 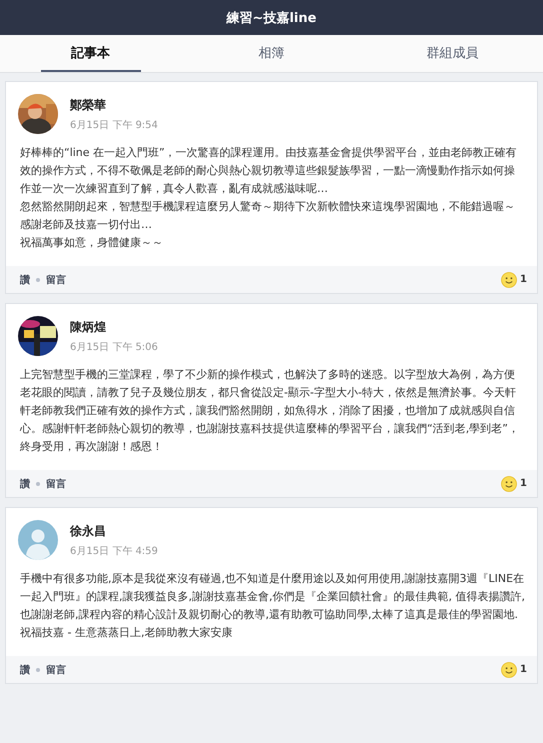 What do you see at coordinates (88, 327) in the screenshot?
I see `author-name: 陳炳煌` at bounding box center [88, 327].